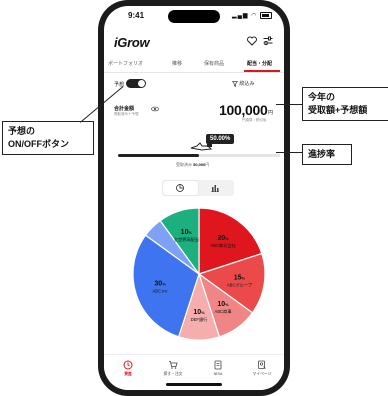 The image size is (388, 396). I want to click on pie-slice-percent: 30%, so click(160, 284).